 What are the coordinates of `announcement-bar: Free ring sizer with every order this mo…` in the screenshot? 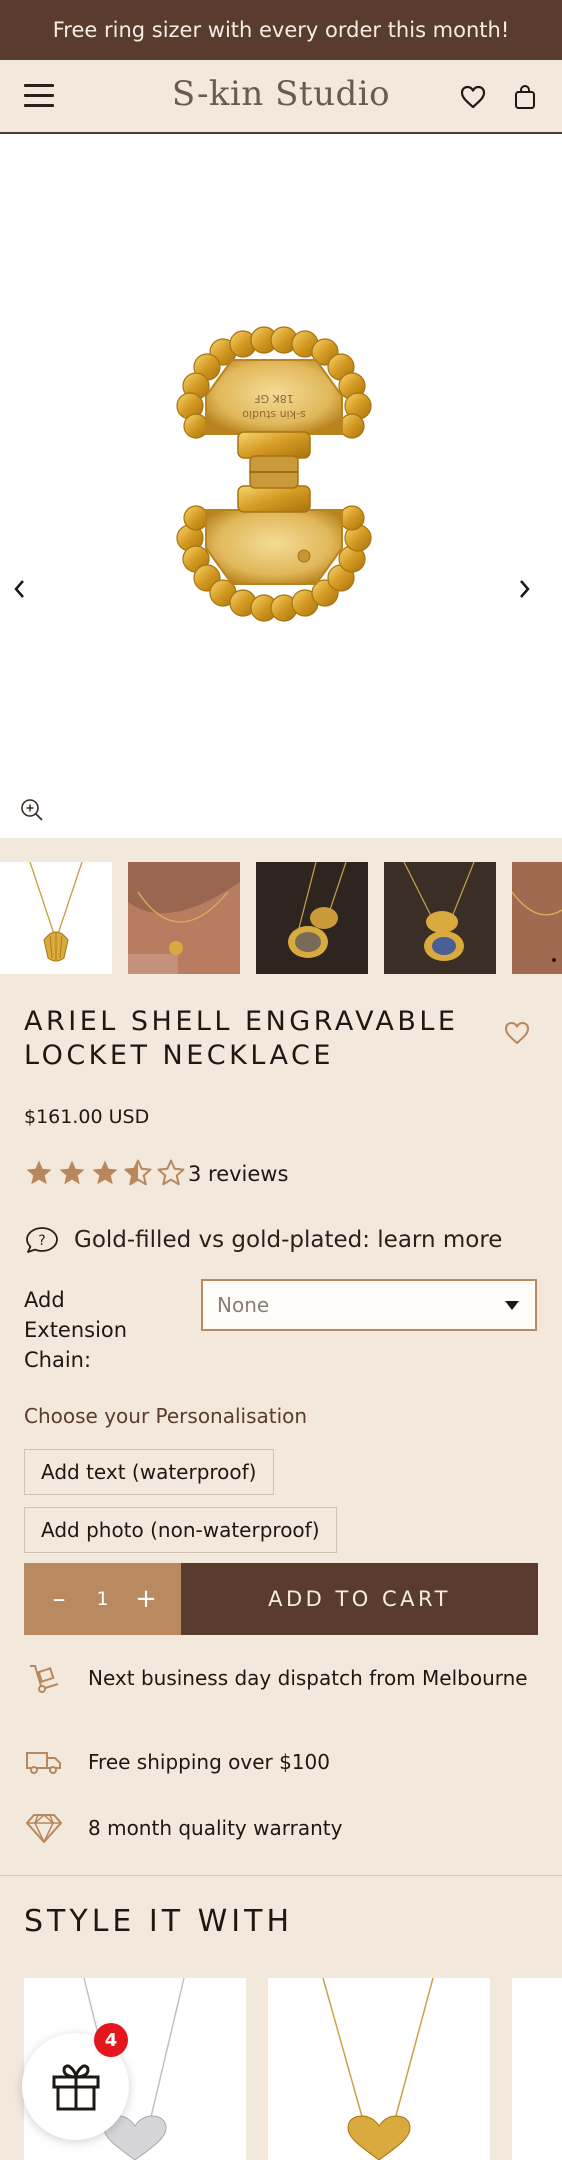 It's located at (281, 30).